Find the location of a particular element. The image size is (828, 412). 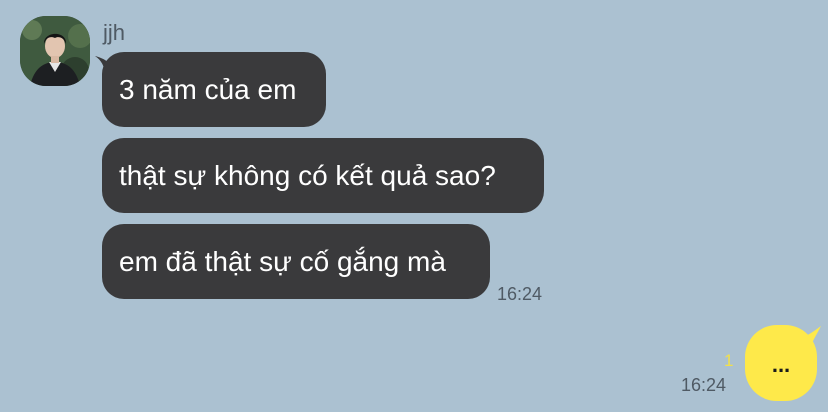

outgoing-bubble-tail is located at coordinates (811, 336).